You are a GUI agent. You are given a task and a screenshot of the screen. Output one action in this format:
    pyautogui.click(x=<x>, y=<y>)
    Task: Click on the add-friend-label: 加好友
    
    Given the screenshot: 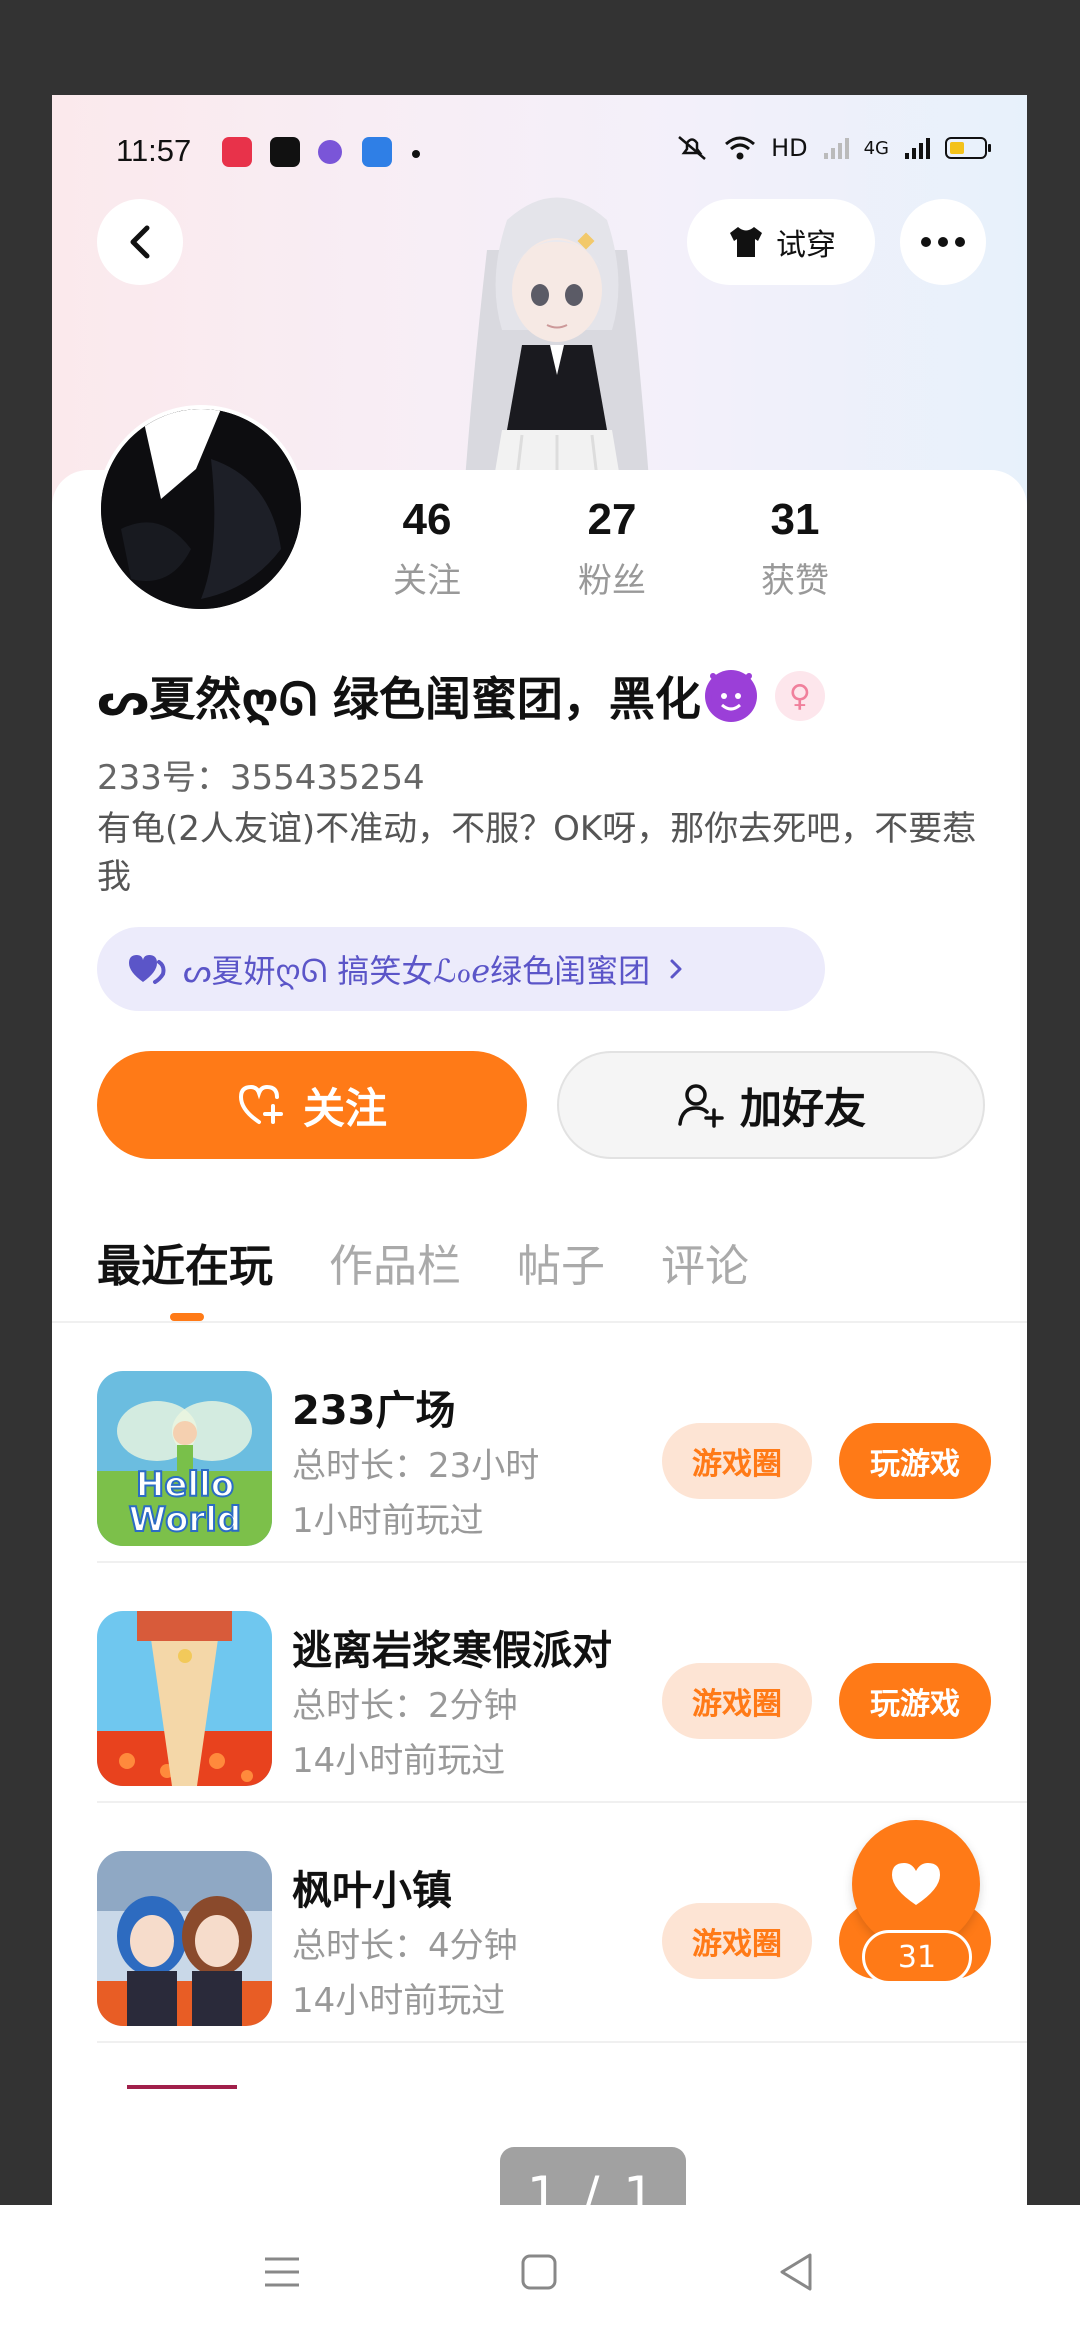 What is the action you would take?
    pyautogui.click(x=802, y=1108)
    